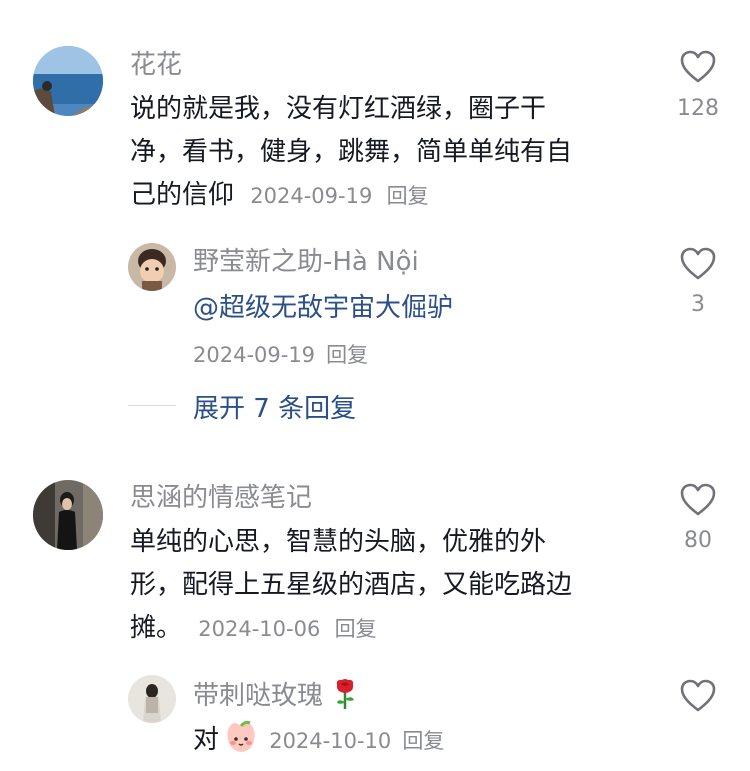 Image resolution: width=750 pixels, height=771 pixels. I want to click on reply-item: 带刺哒玫瑰 对 2024-10-10 回复, so click(375, 720).